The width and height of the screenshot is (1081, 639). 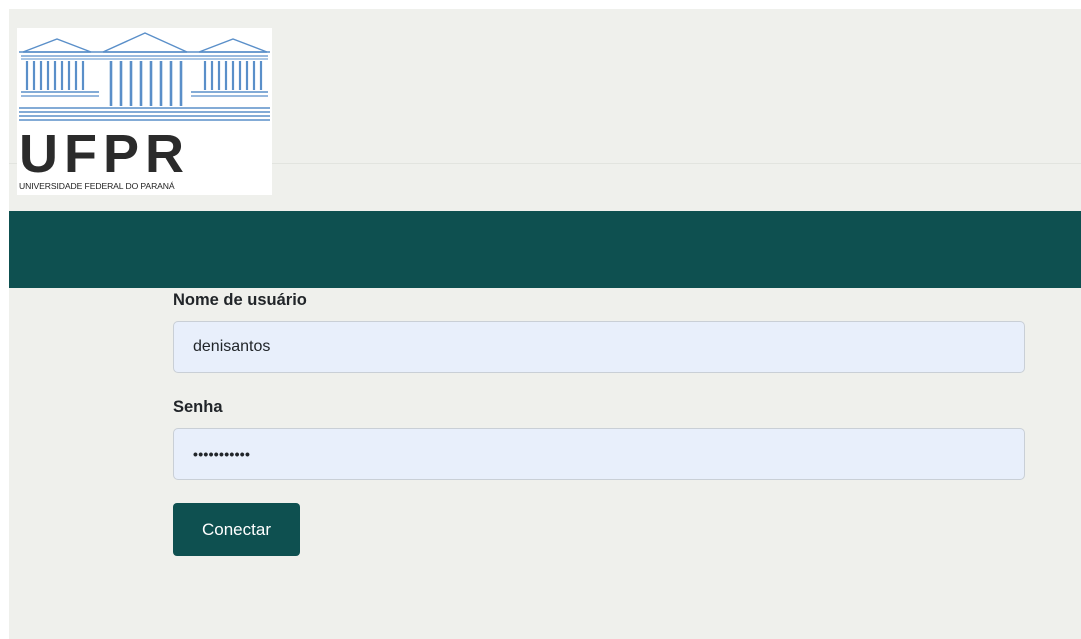 What do you see at coordinates (236, 529) in the screenshot?
I see `connect-button: Conectar` at bounding box center [236, 529].